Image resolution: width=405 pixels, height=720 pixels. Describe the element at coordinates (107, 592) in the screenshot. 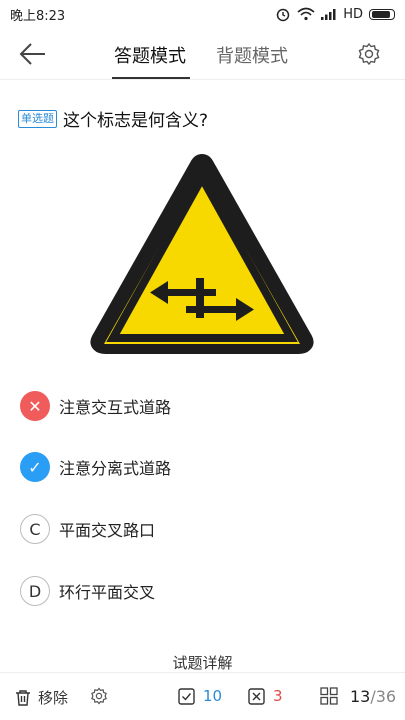

I see `option-text: 环行平面交叉` at that location.